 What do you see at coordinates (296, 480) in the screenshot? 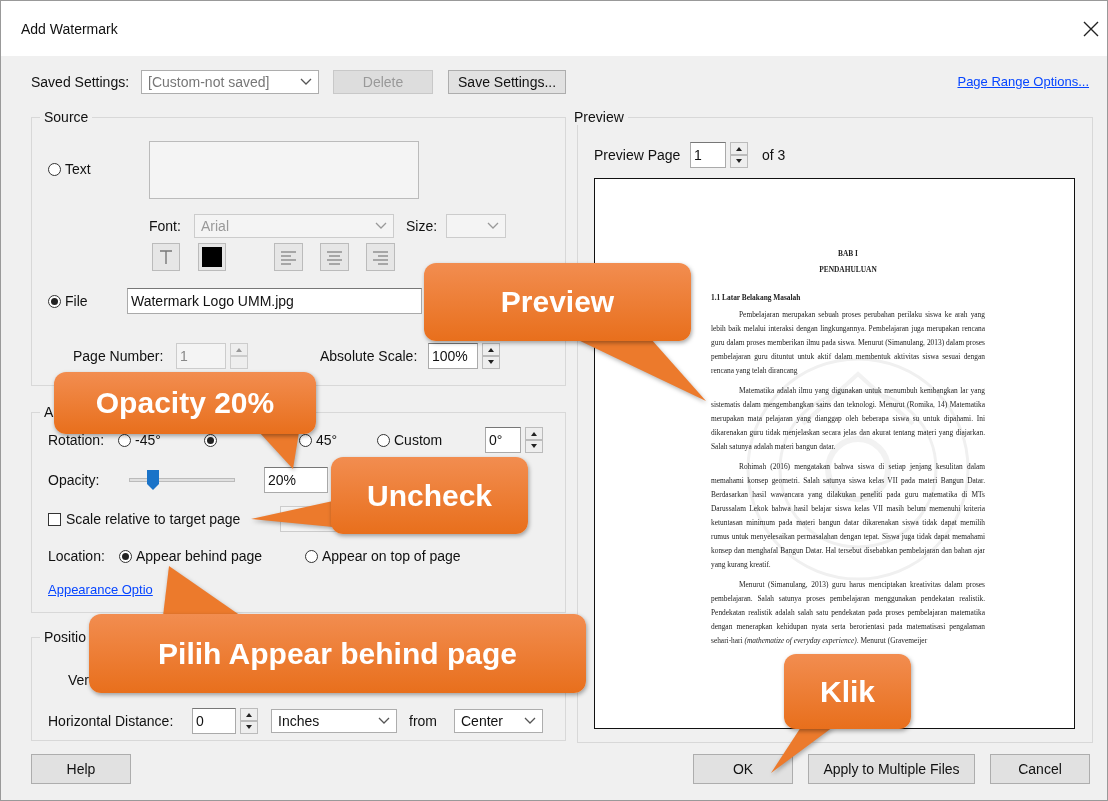
I see `opacity-field: 20%` at bounding box center [296, 480].